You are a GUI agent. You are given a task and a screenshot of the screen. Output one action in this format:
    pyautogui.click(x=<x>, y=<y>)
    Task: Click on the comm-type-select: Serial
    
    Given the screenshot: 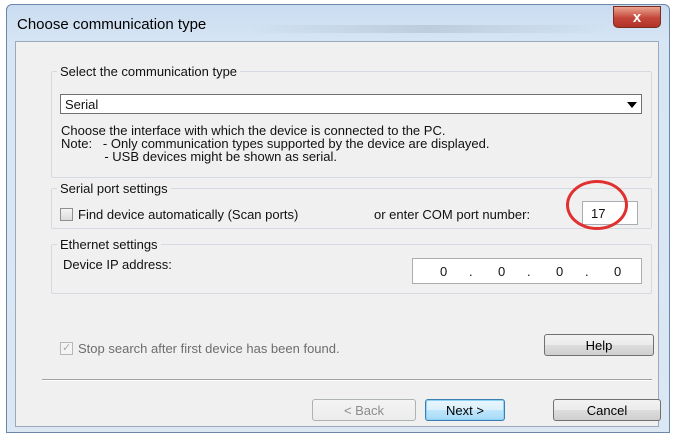 What is the action you would take?
    pyautogui.click(x=351, y=104)
    